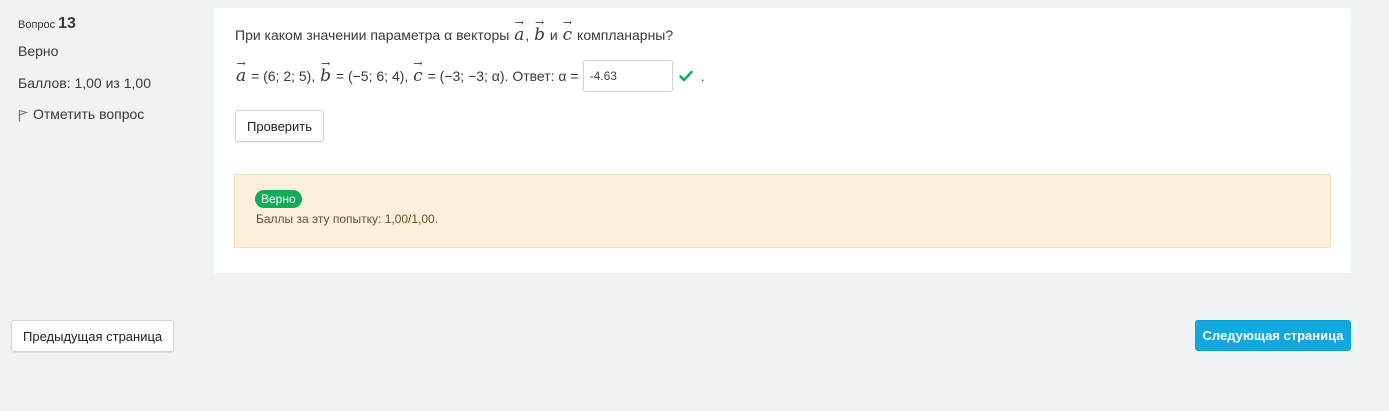  Describe the element at coordinates (89, 113) in the screenshot. I see `flag-label: Отметить вопрос` at that location.